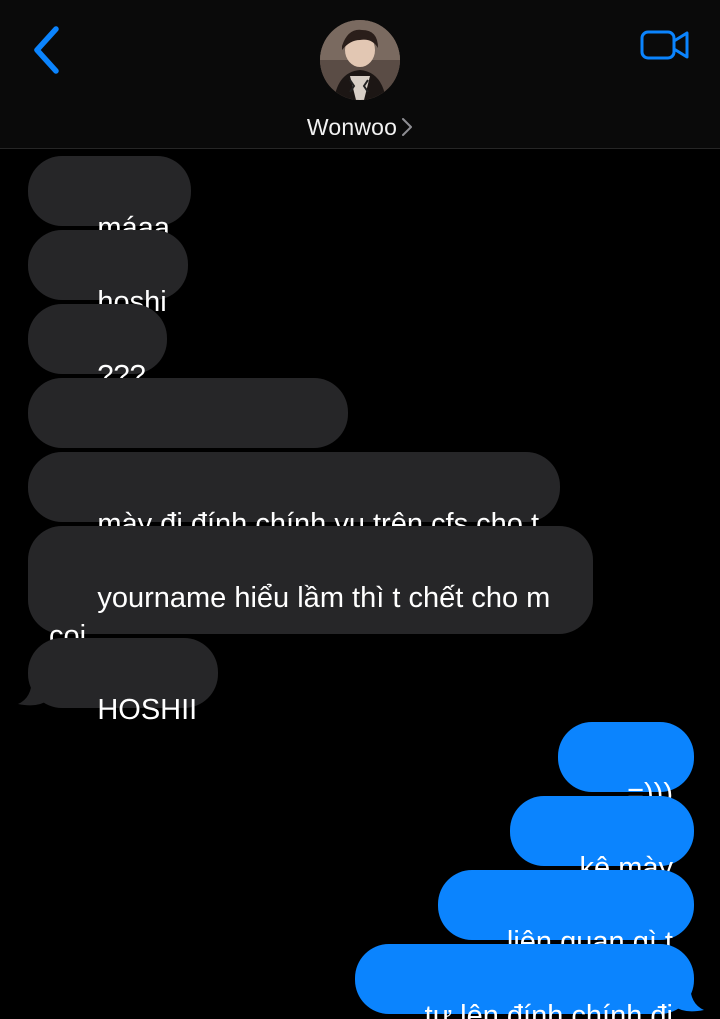  What do you see at coordinates (565, 914) in the screenshot?
I see `outgoing-message: liên quan gì t` at bounding box center [565, 914].